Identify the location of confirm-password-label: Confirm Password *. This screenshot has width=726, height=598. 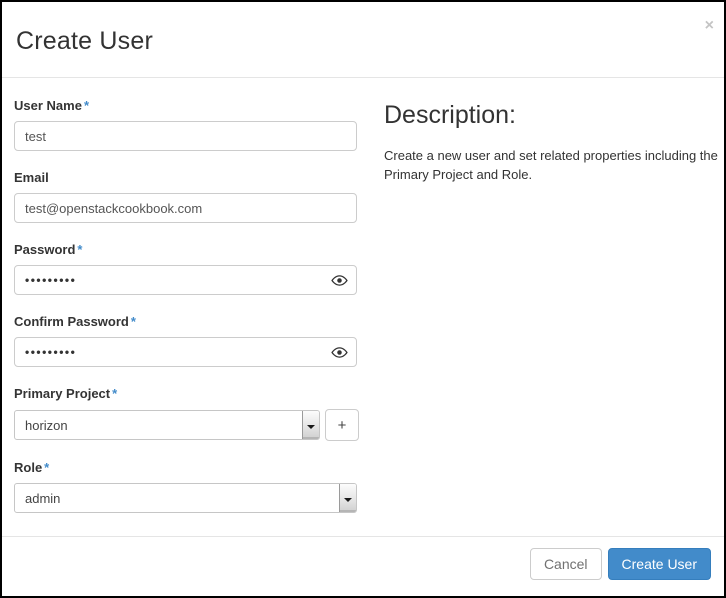
(75, 321).